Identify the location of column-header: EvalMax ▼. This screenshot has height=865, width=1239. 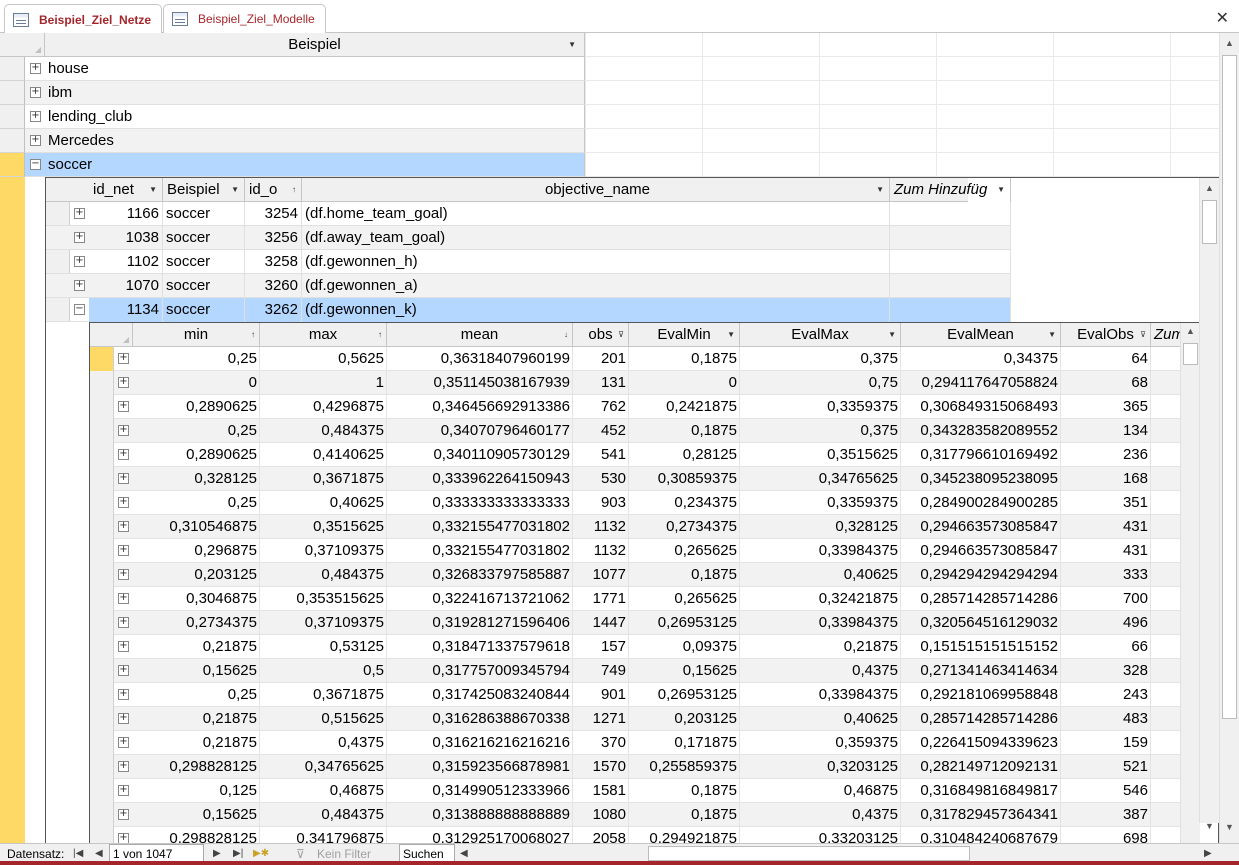
(820, 335).